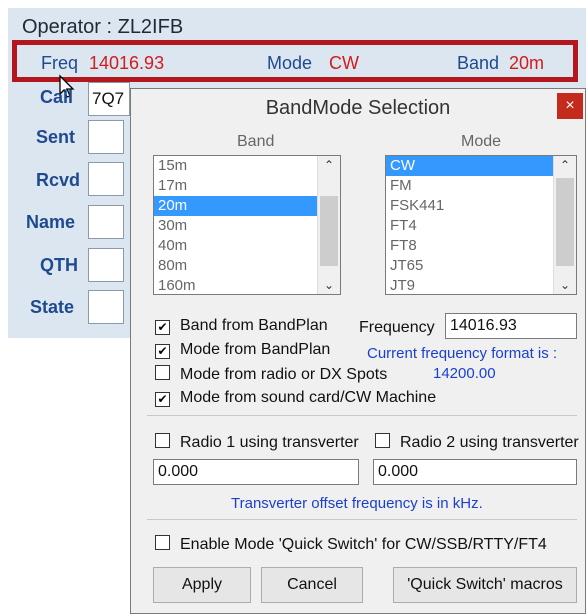  I want to click on radio2-transverter-option: Radio 2 using transverter, so click(477, 442).